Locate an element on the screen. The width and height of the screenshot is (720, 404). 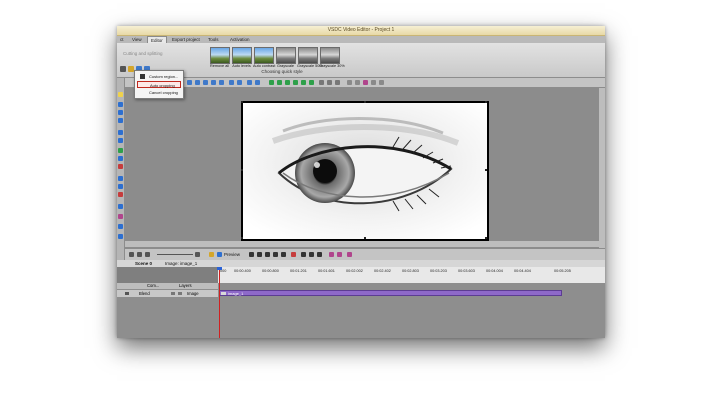
sprite-icon is located at coordinates (120, 226).